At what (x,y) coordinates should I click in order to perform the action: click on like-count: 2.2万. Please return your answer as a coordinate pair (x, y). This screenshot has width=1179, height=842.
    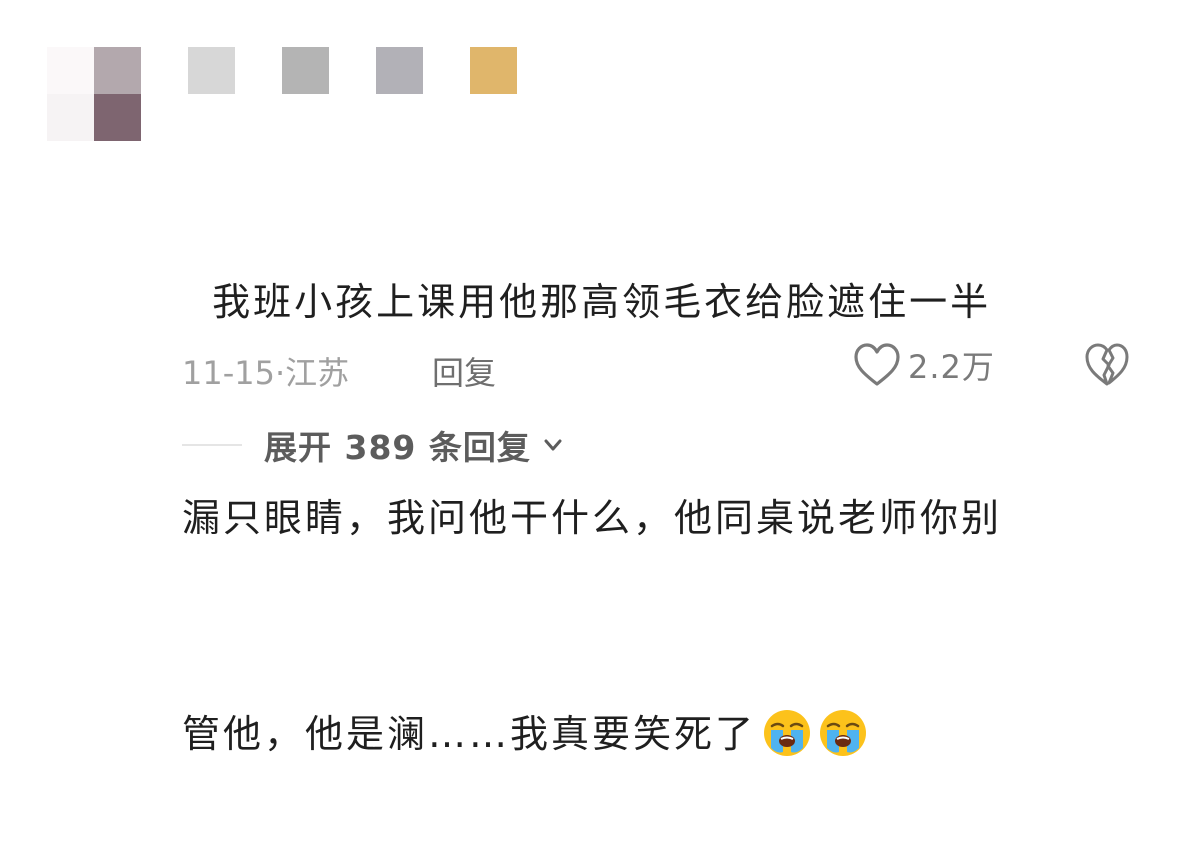
    Looking at the image, I should click on (951, 367).